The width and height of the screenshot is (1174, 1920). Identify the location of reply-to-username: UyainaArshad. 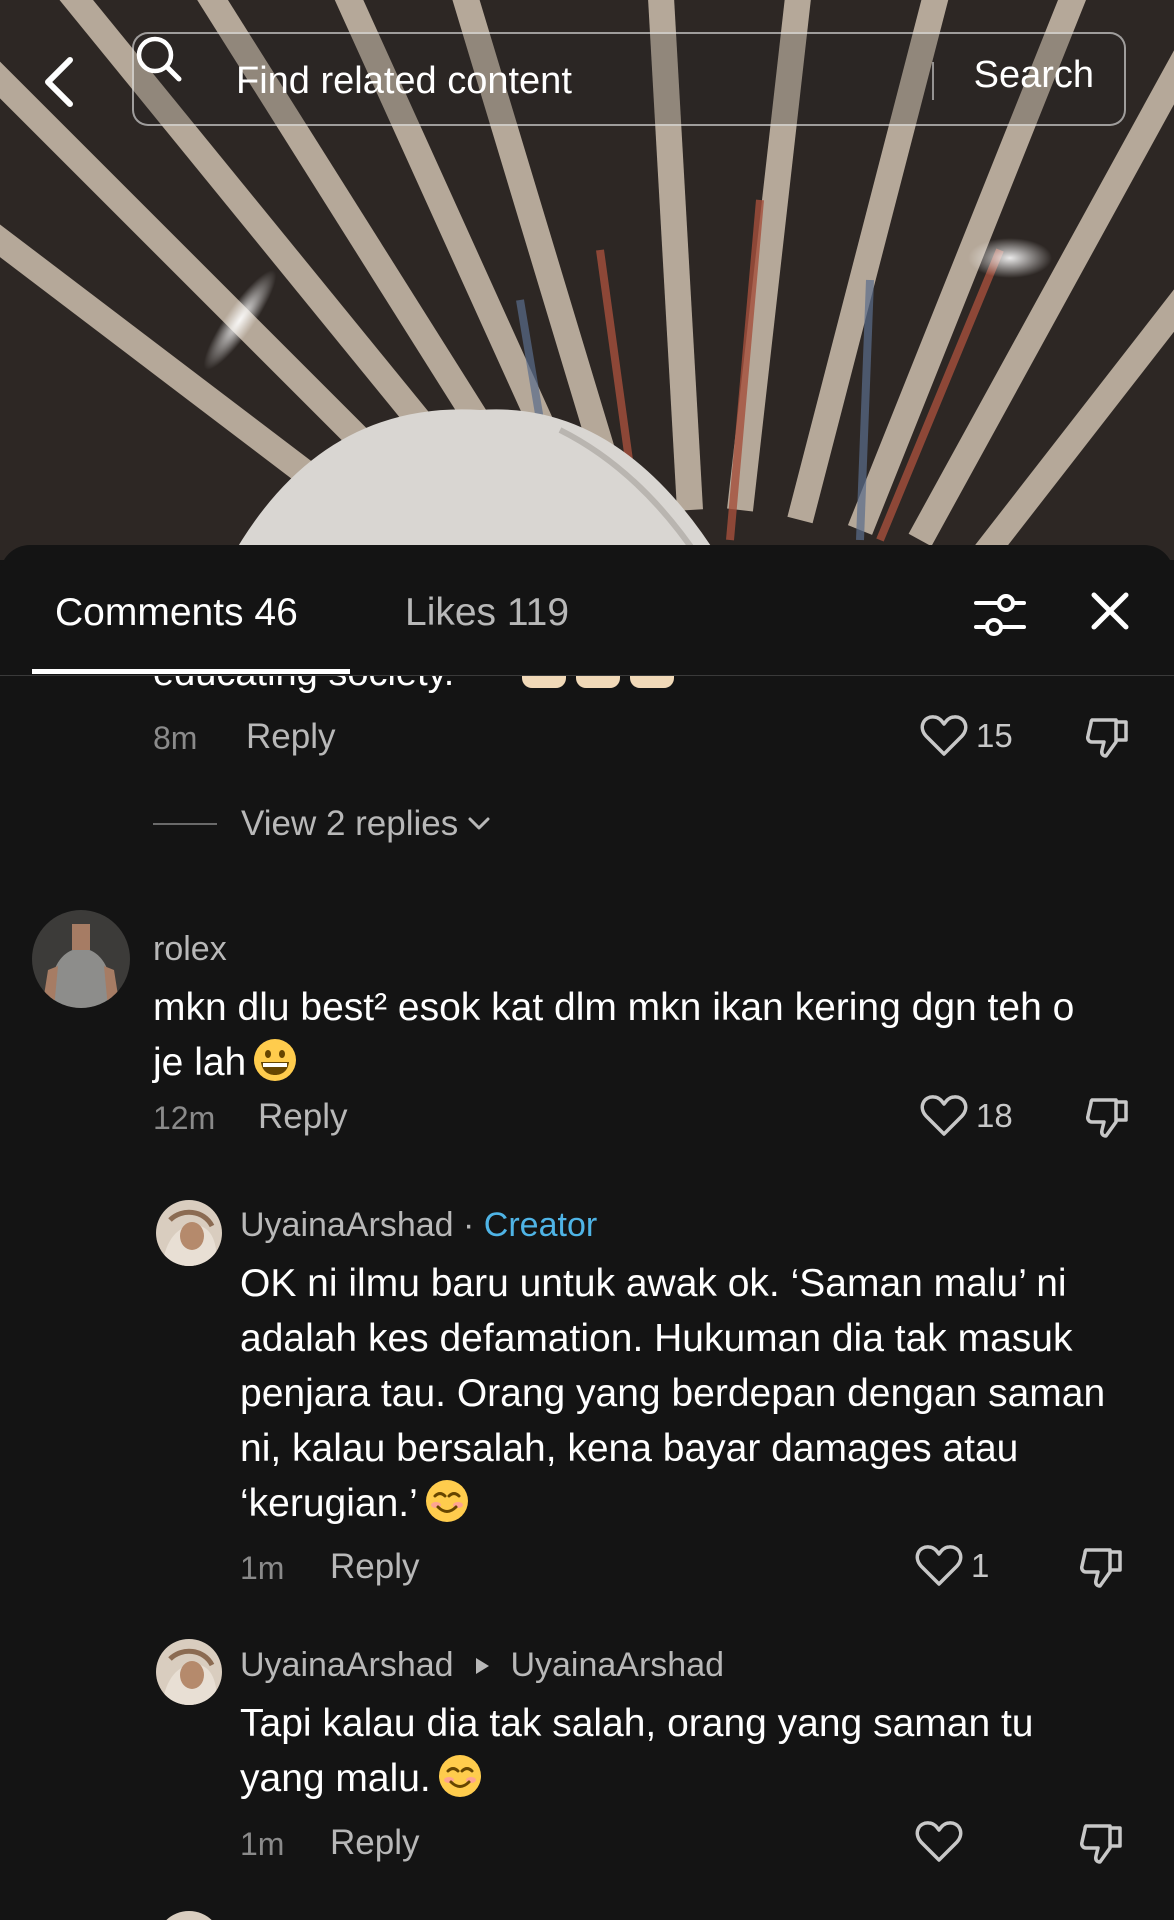
(617, 1665).